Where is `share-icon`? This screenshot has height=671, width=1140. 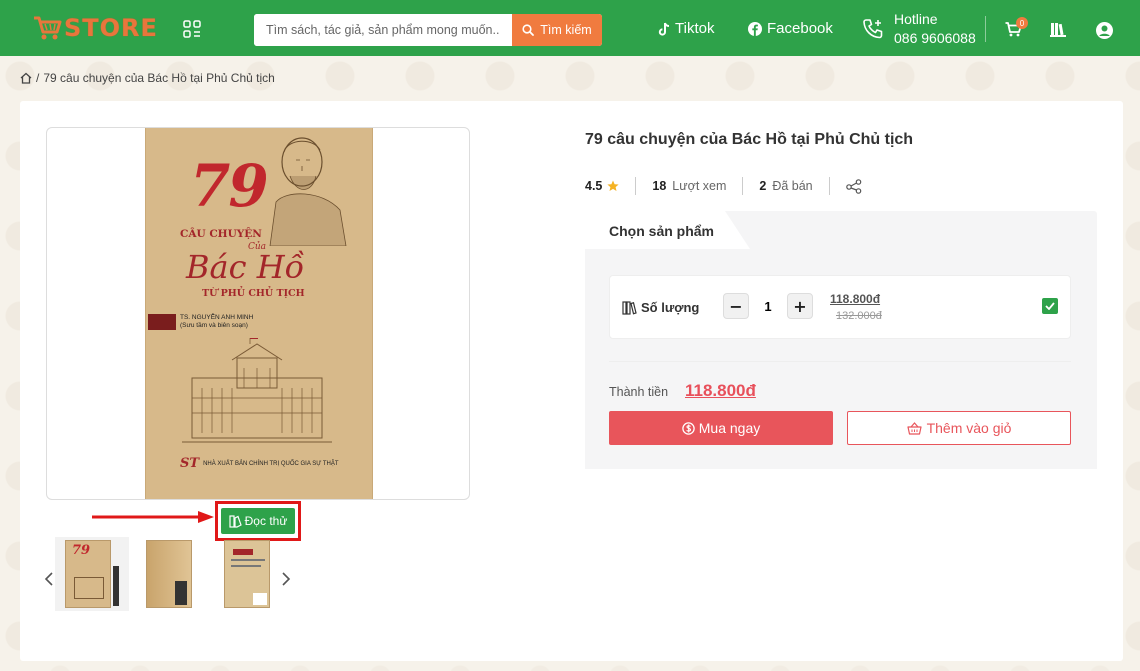 share-icon is located at coordinates (853, 186).